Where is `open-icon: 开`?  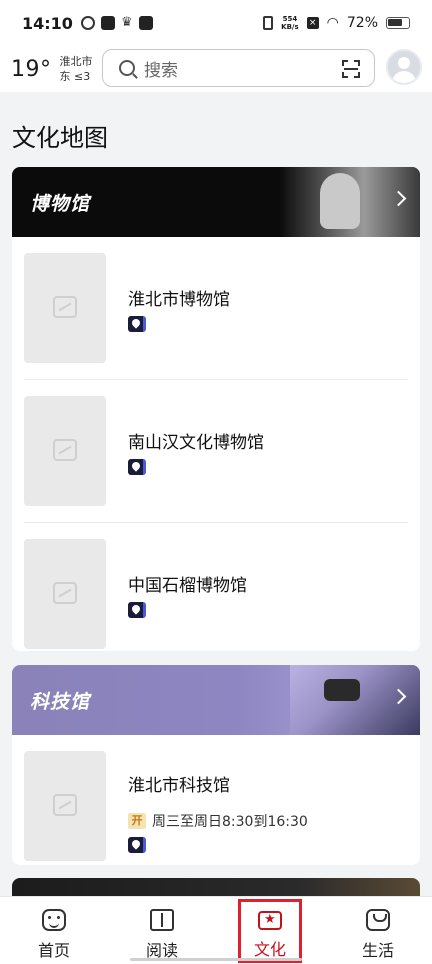
open-icon: 开 is located at coordinates (137, 821).